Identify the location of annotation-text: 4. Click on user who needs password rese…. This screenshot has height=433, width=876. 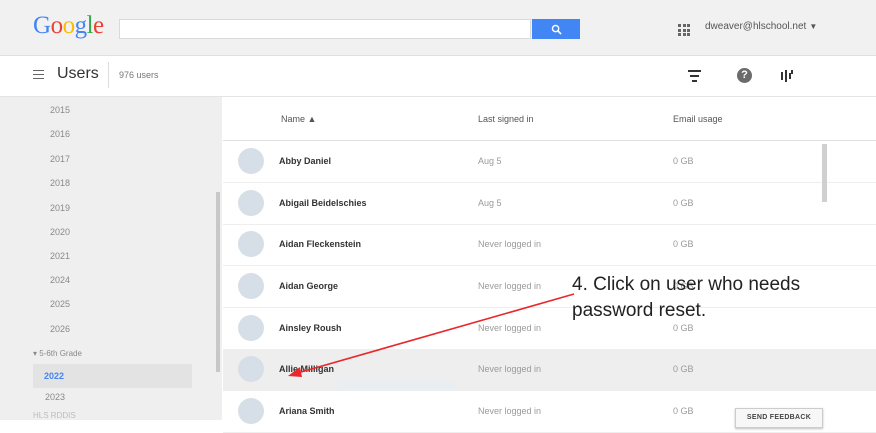
(686, 297).